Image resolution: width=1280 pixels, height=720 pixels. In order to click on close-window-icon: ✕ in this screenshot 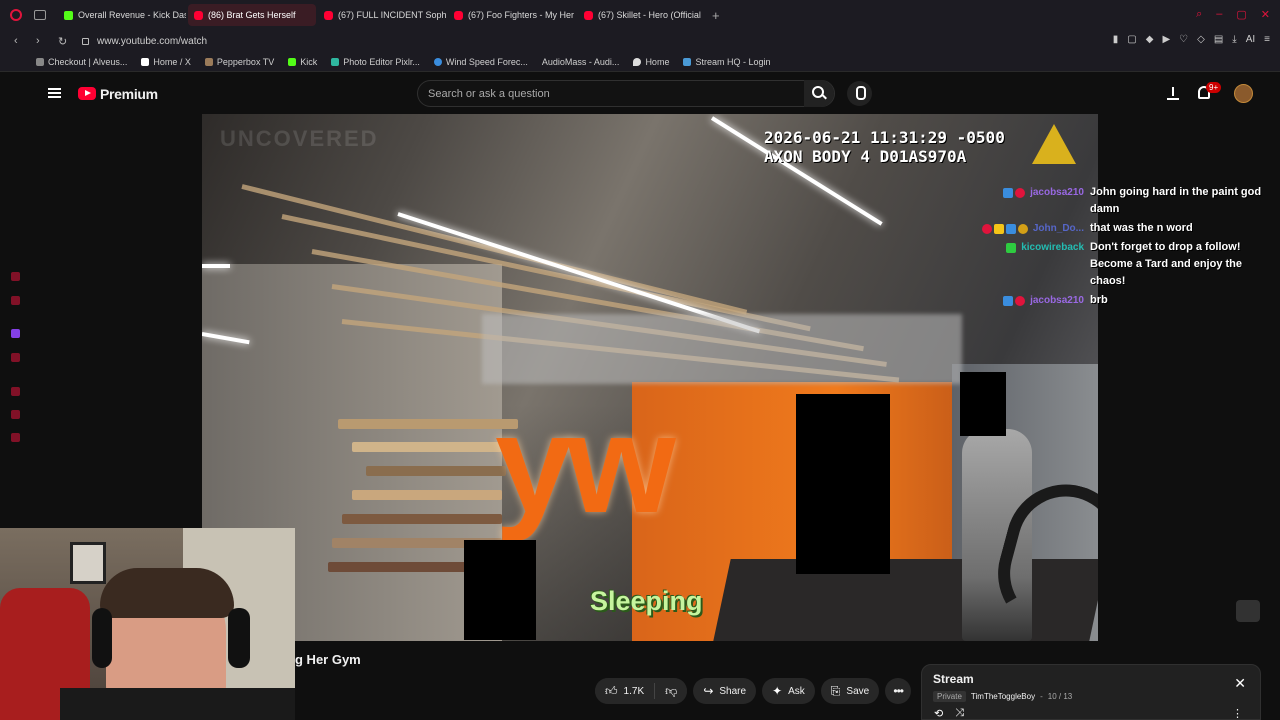, I will do `click(1265, 14)`.